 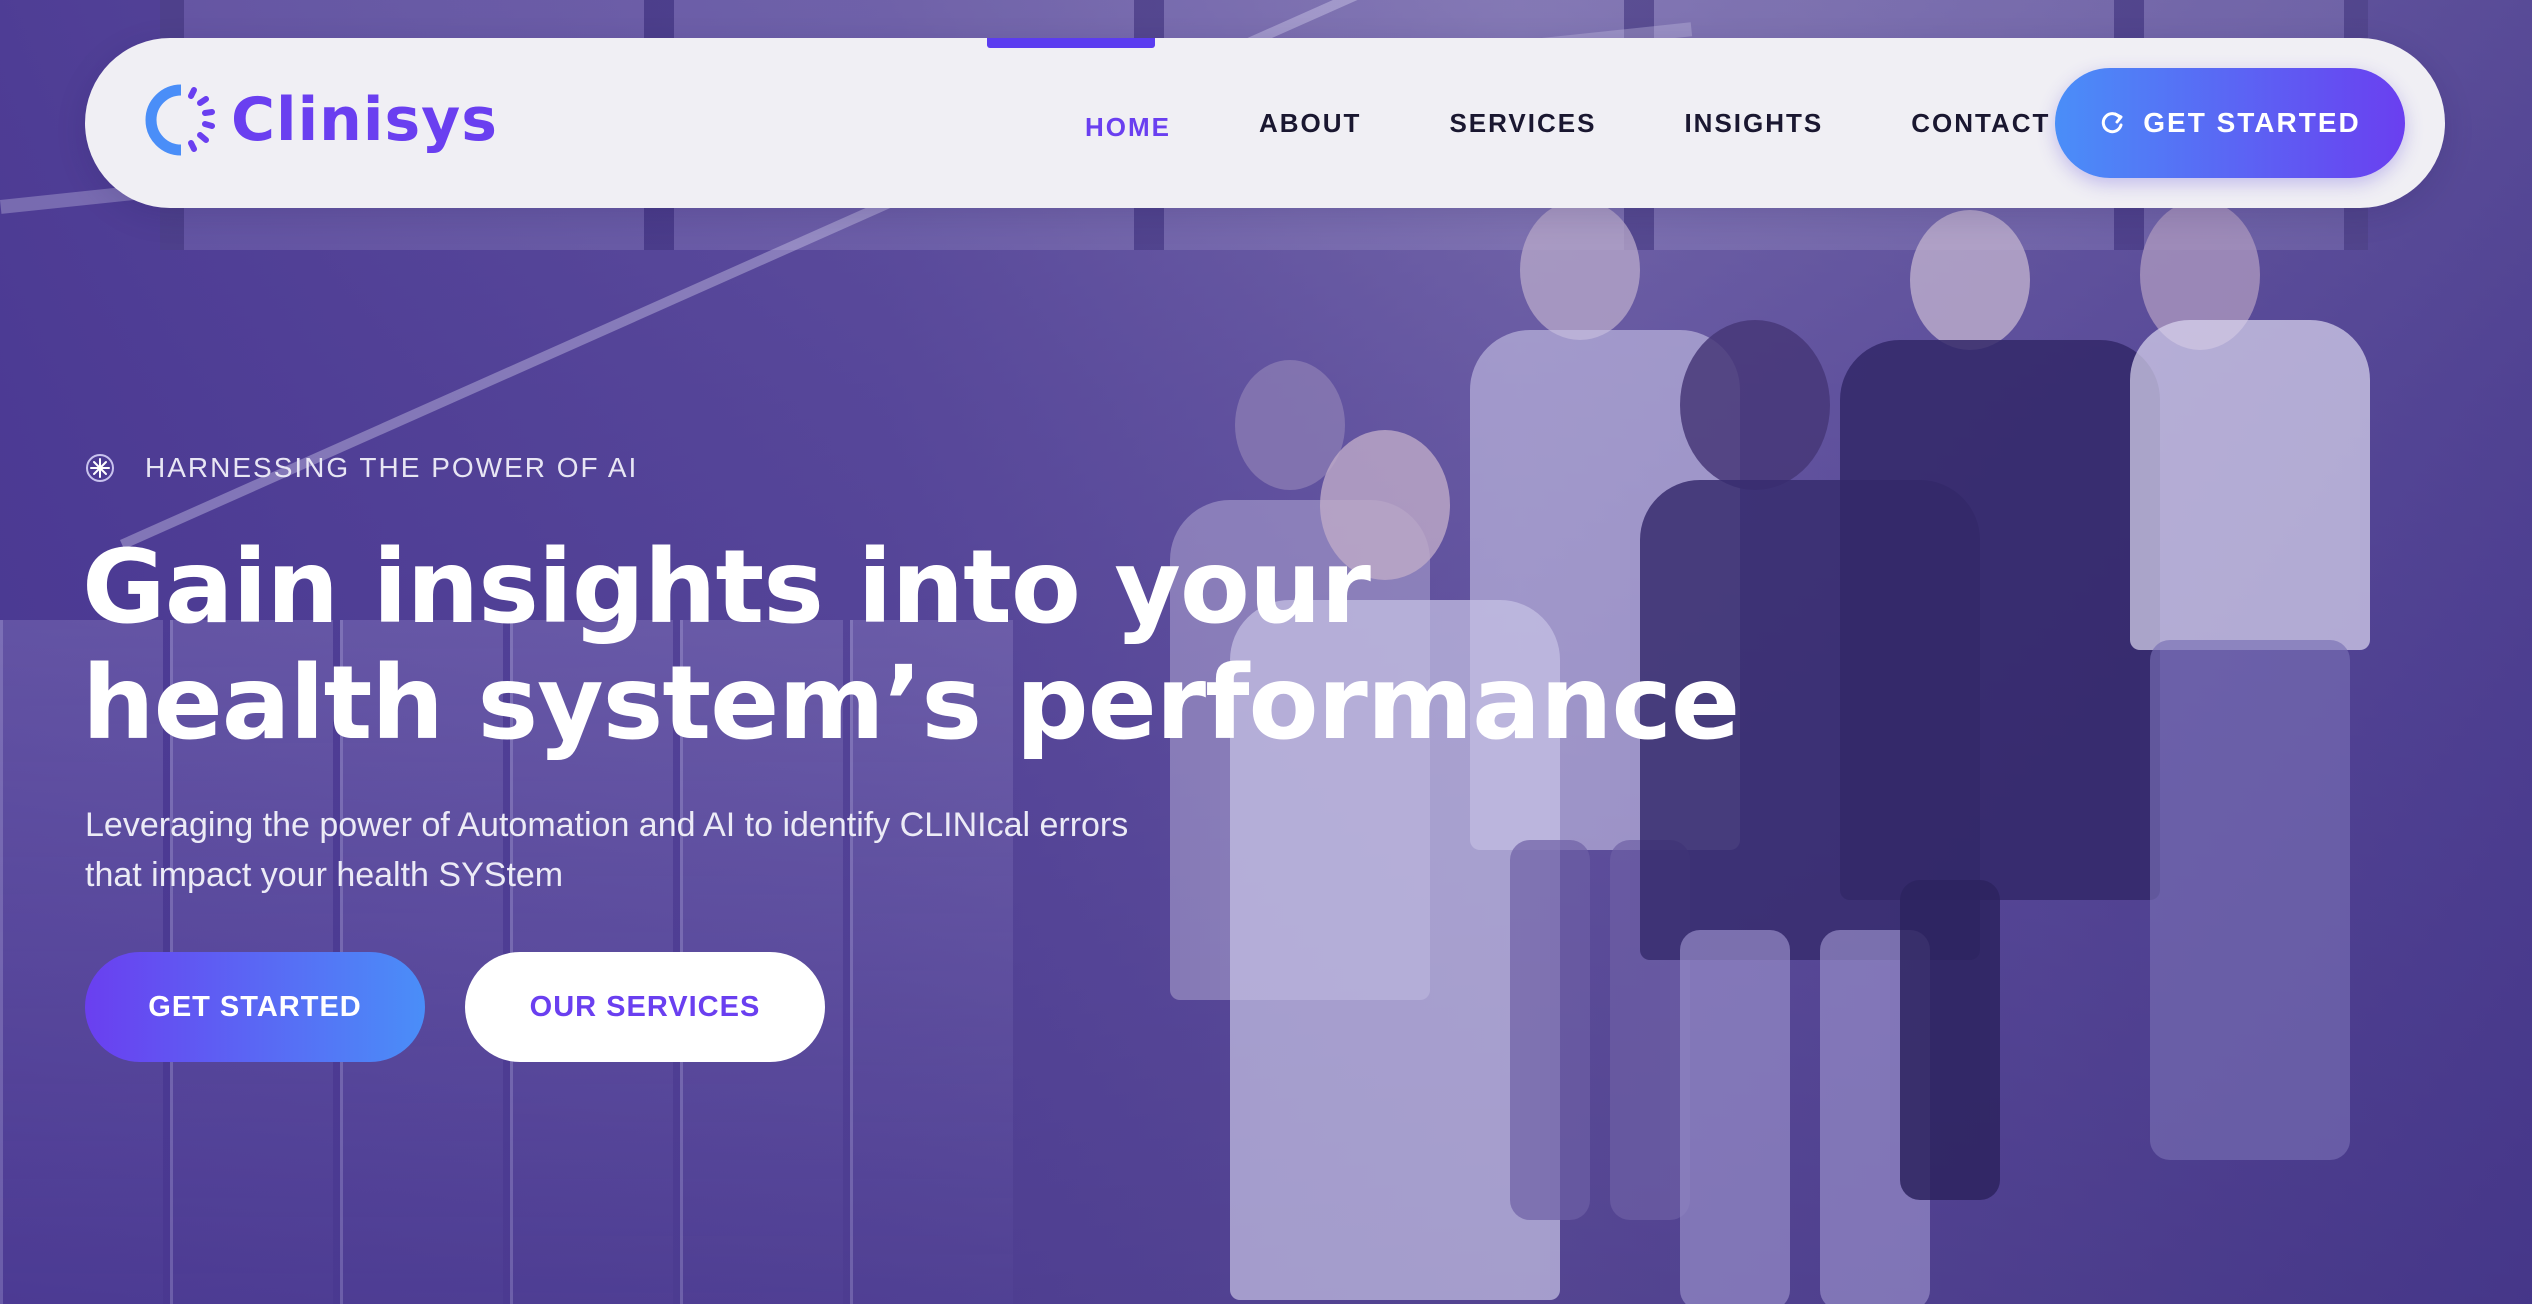 I want to click on headline-line-1: Gain insights into your, so click(x=726, y=587).